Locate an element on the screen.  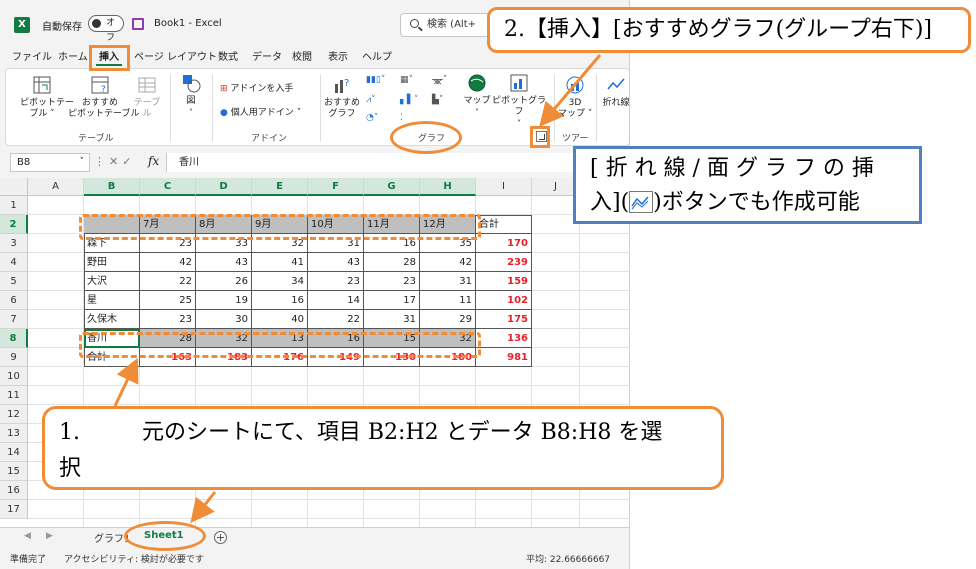
cell-i7: 175 is located at coordinates (504, 319).